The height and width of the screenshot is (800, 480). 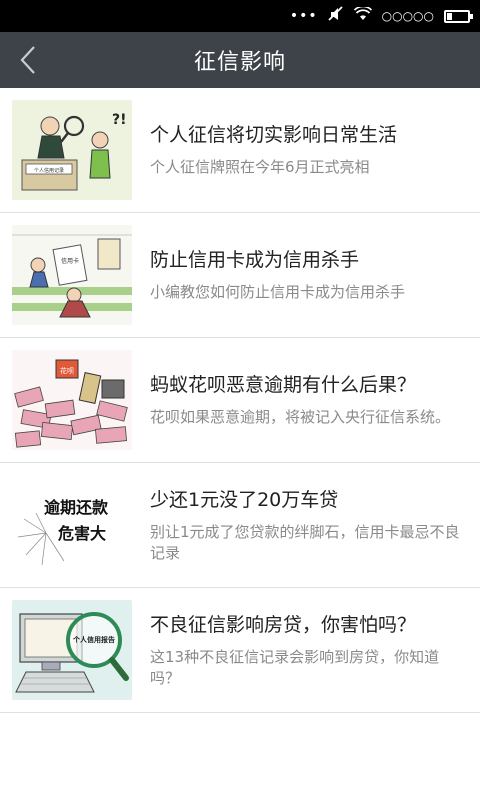 What do you see at coordinates (70, 261) in the screenshot?
I see `svg-text: 信用卡` at bounding box center [70, 261].